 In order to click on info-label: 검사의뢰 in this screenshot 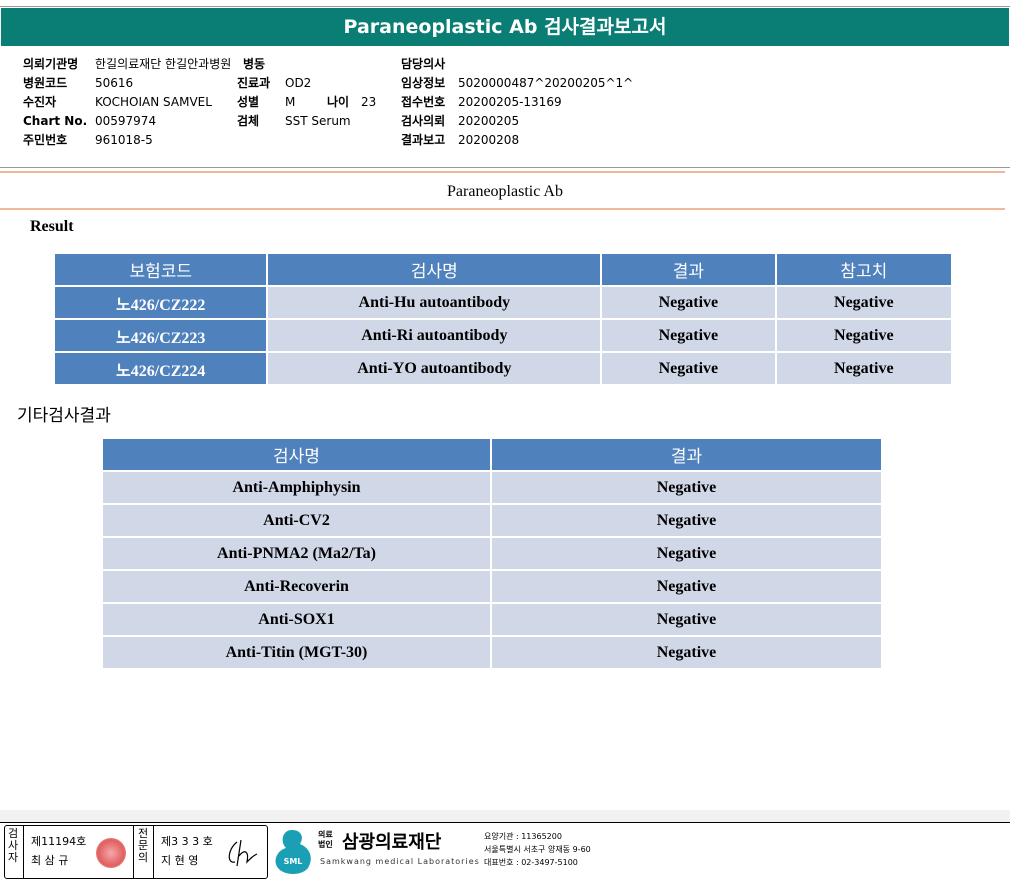, I will do `click(423, 121)`.